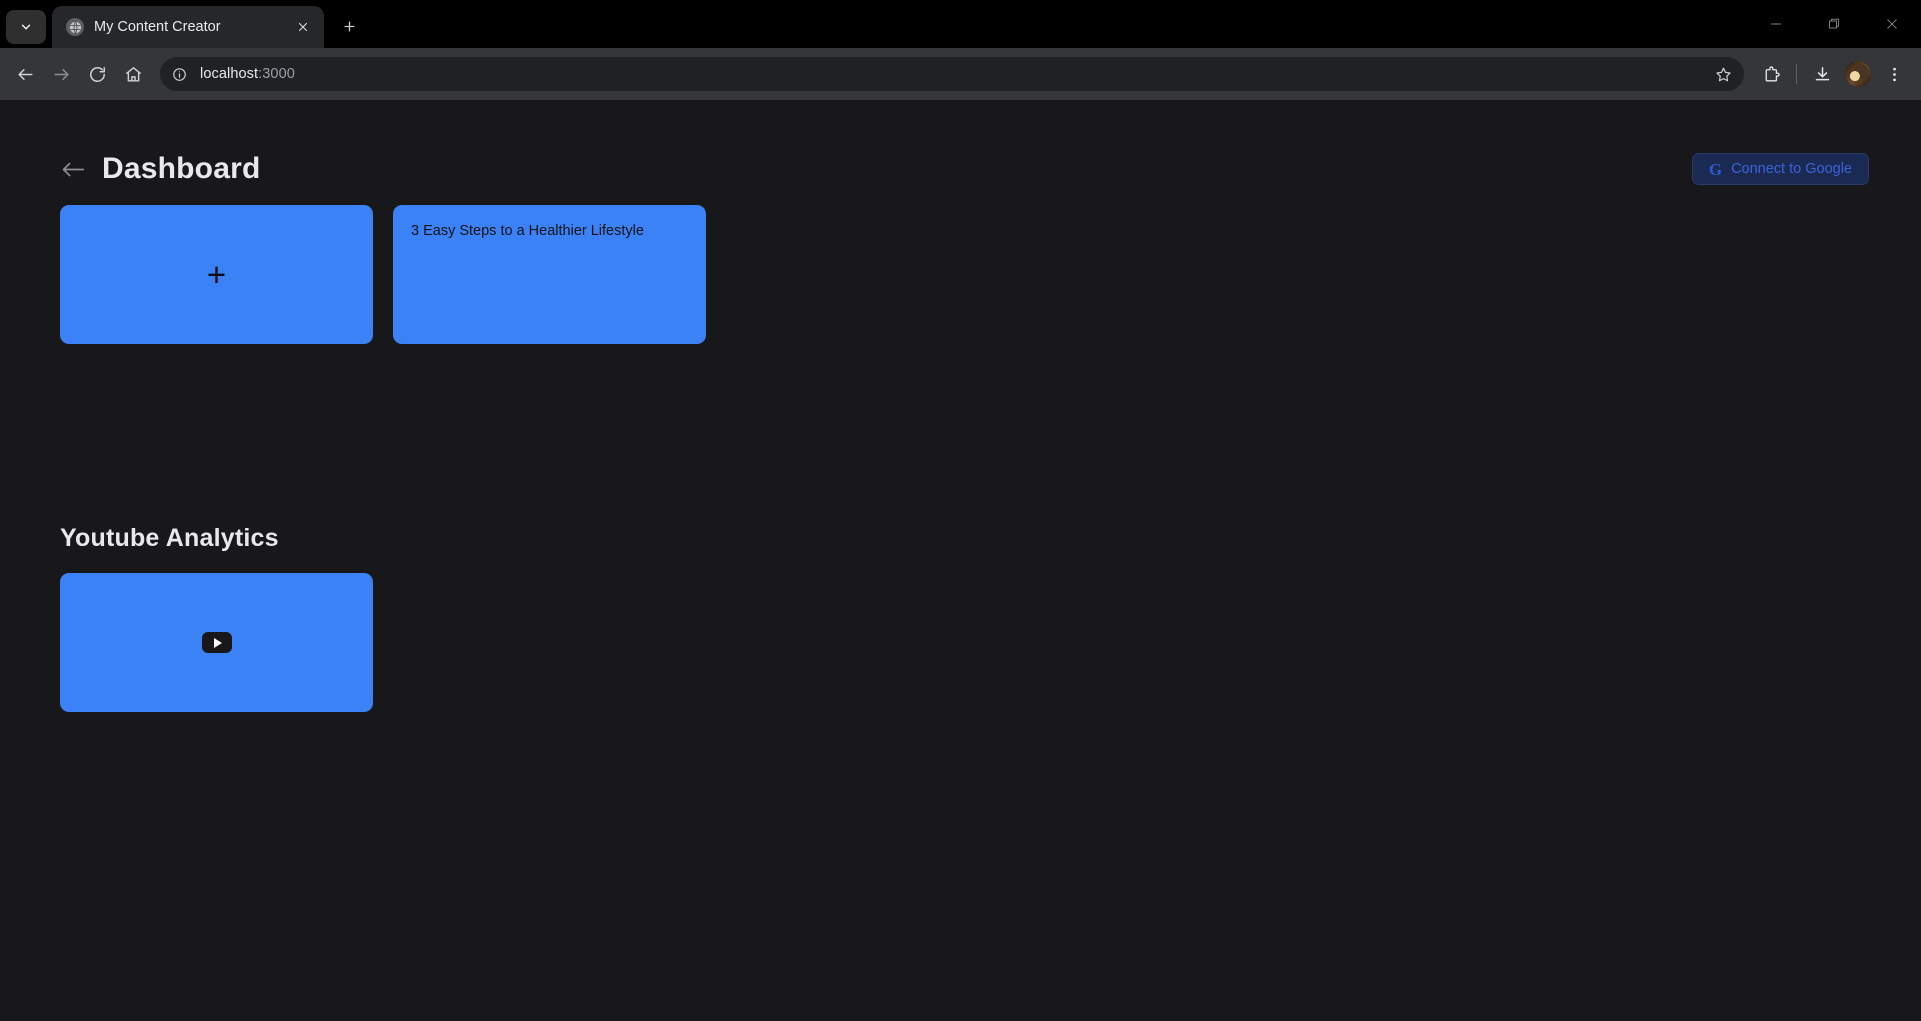 Image resolution: width=1921 pixels, height=1021 pixels. Describe the element at coordinates (966, 274) in the screenshot. I see `content-cards-row: + 3 Easy Steps to a Healthier Lifestyle` at that location.